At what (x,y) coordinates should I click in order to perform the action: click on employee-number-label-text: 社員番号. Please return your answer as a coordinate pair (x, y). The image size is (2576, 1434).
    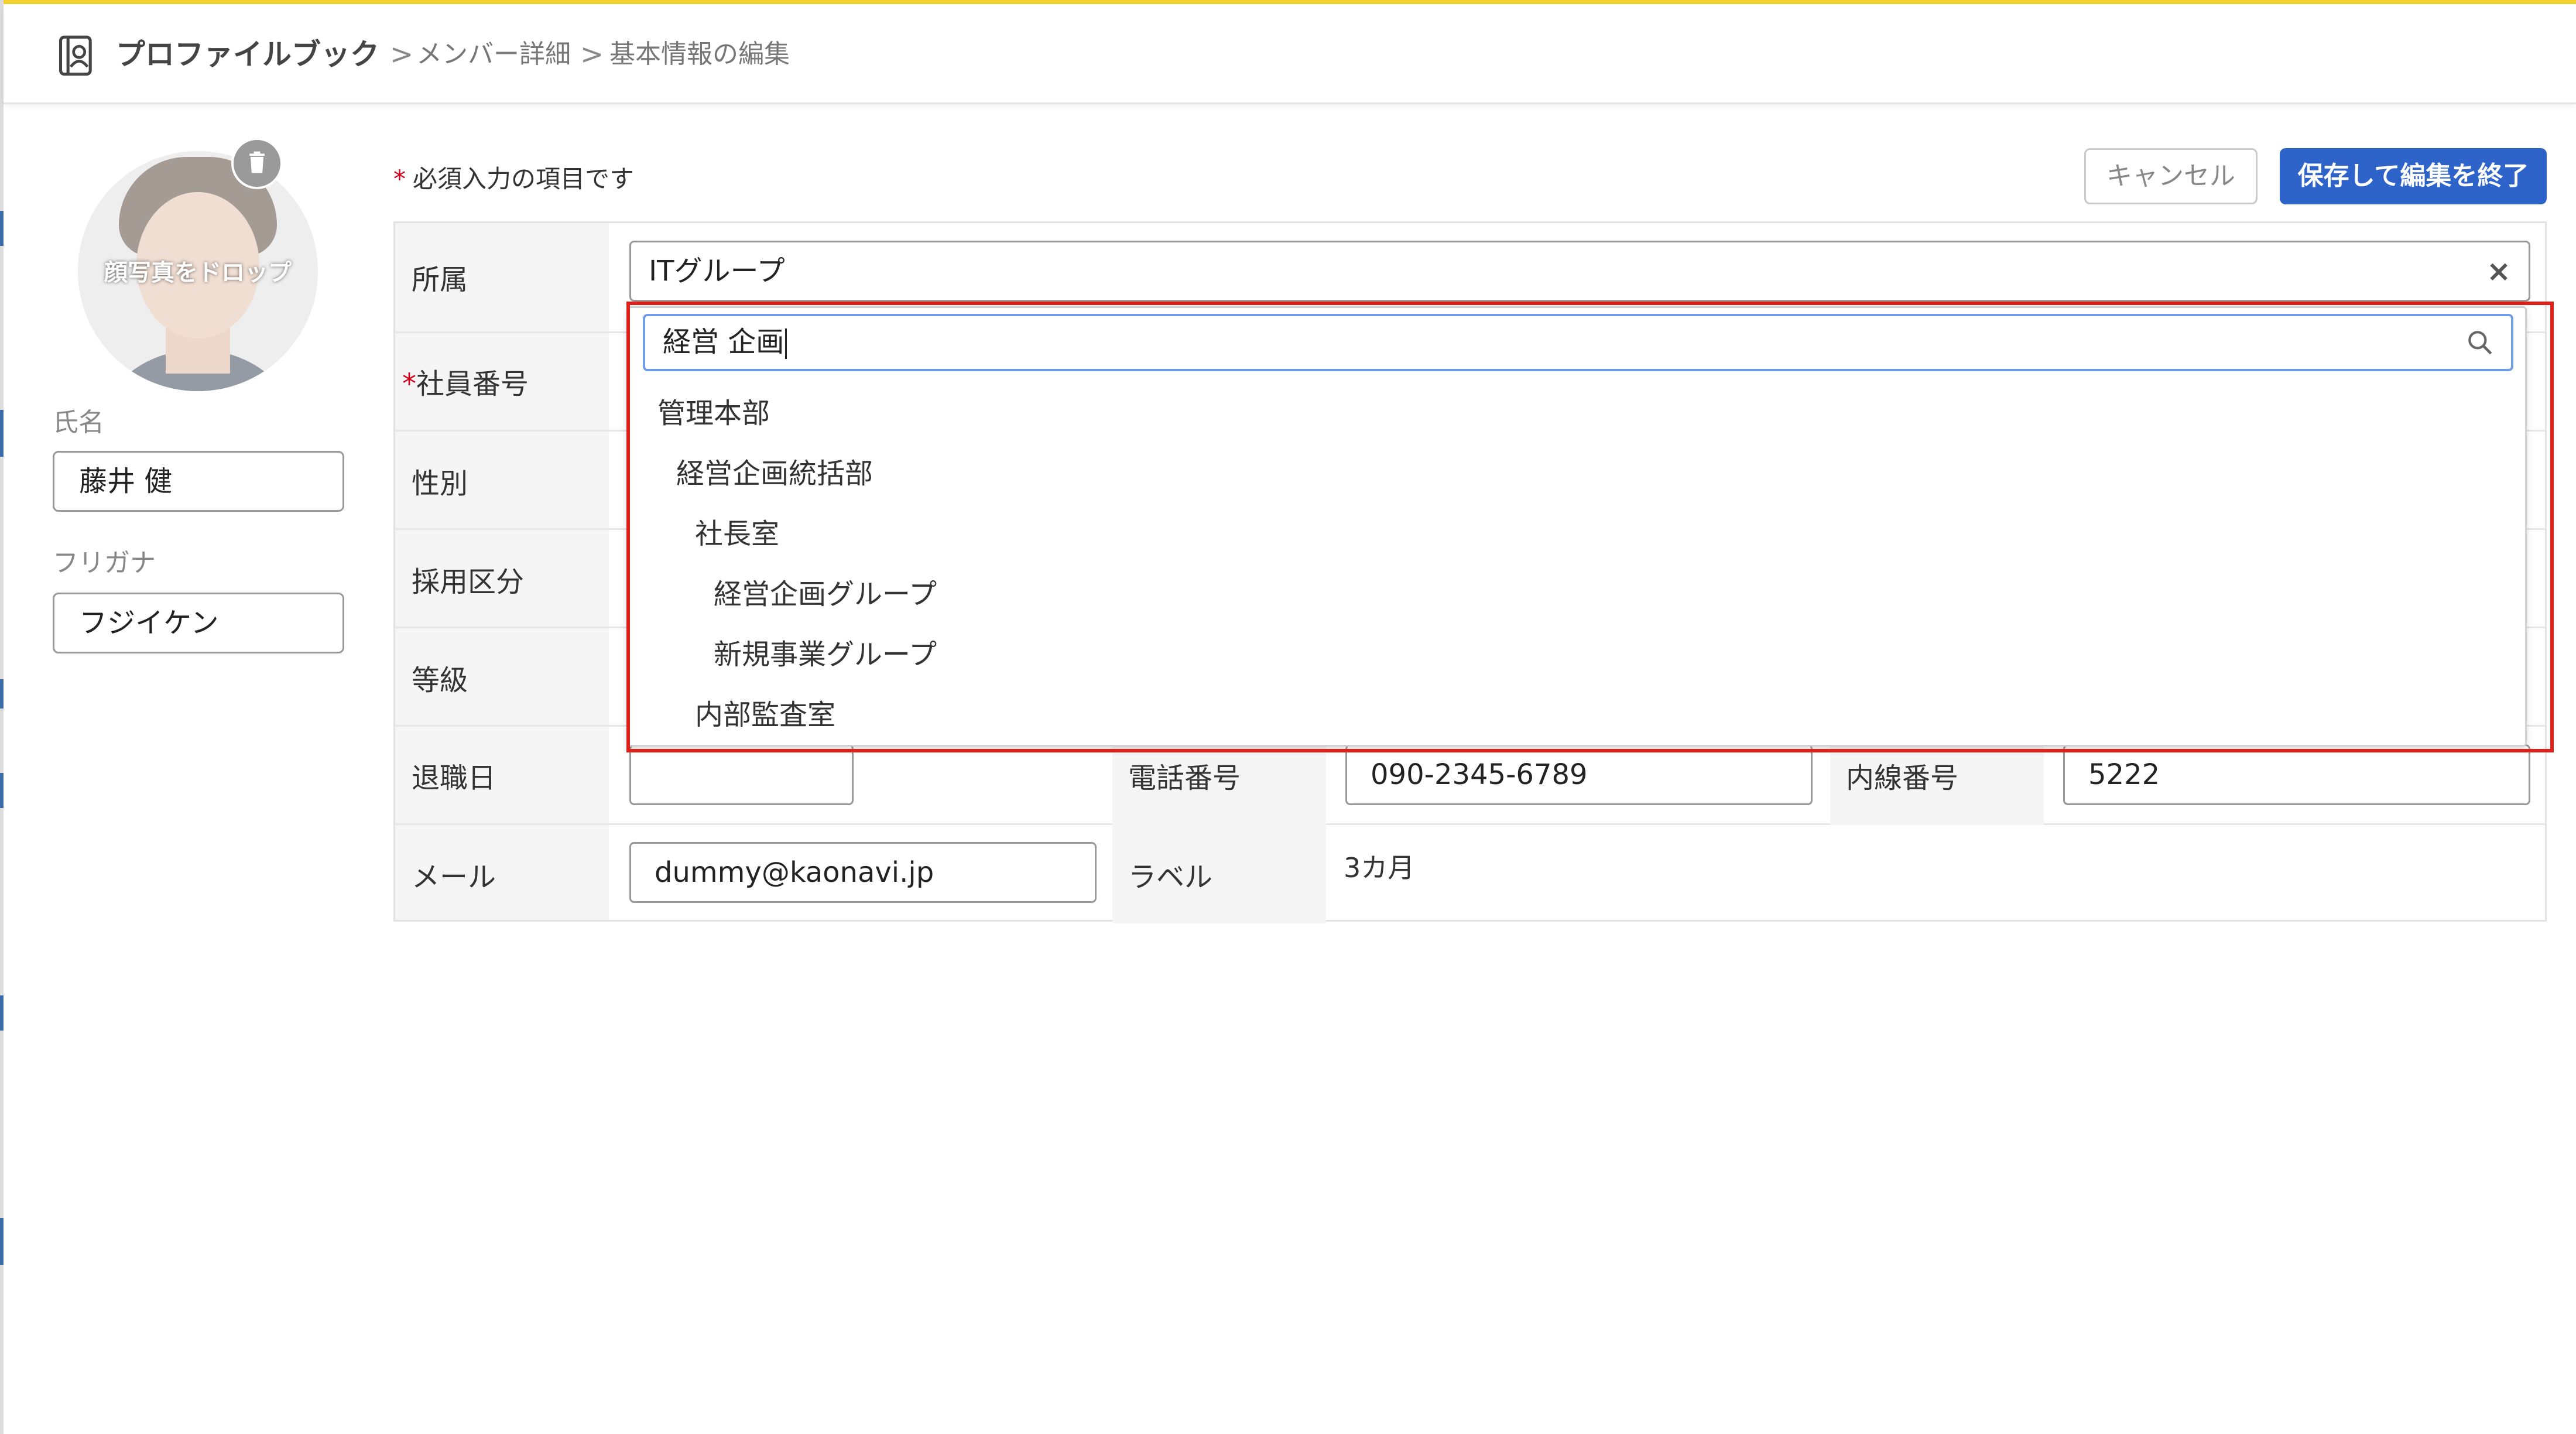
    Looking at the image, I should click on (472, 384).